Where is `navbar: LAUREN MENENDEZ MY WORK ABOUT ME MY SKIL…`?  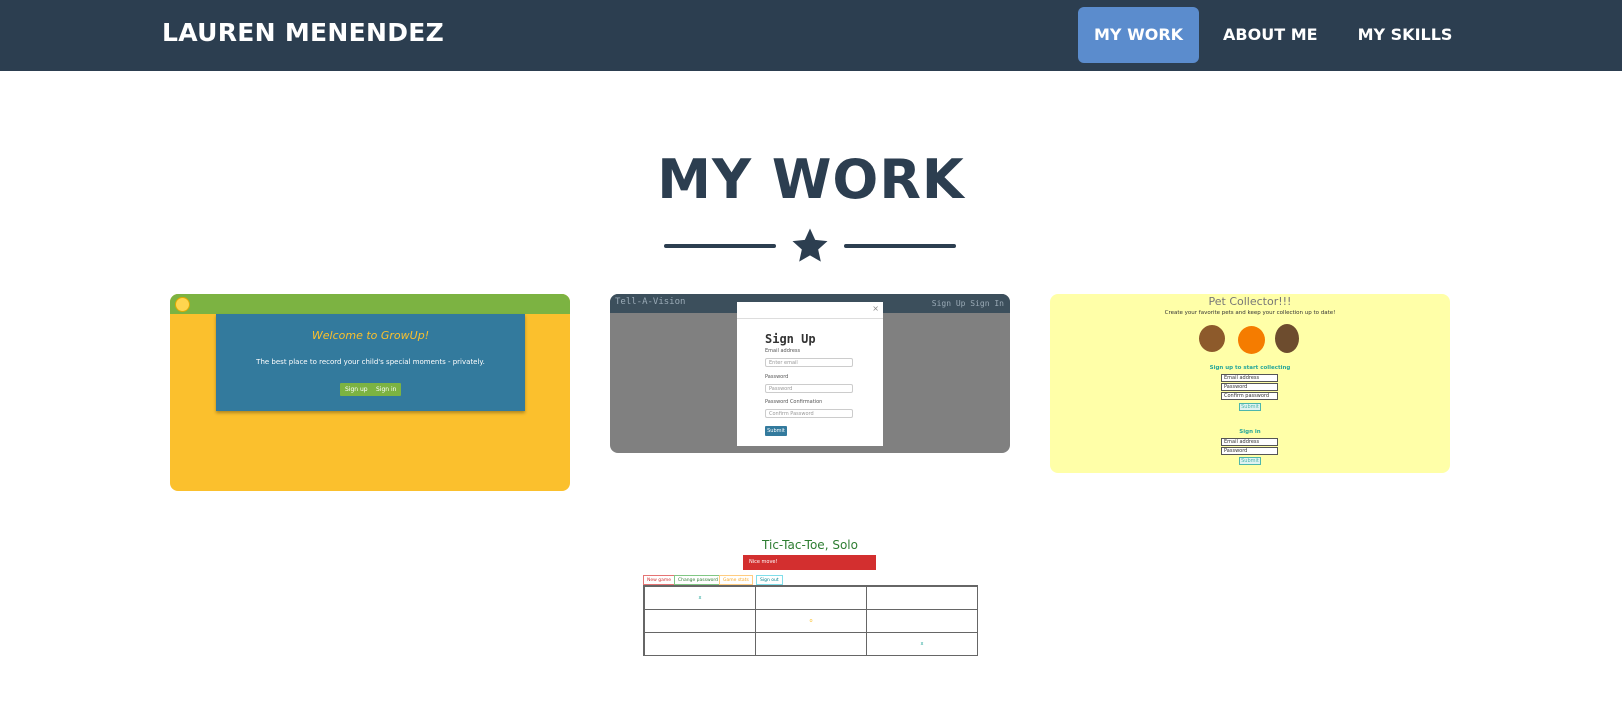
navbar: LAUREN MENENDEZ MY WORK ABOUT ME MY SKIL… is located at coordinates (811, 35).